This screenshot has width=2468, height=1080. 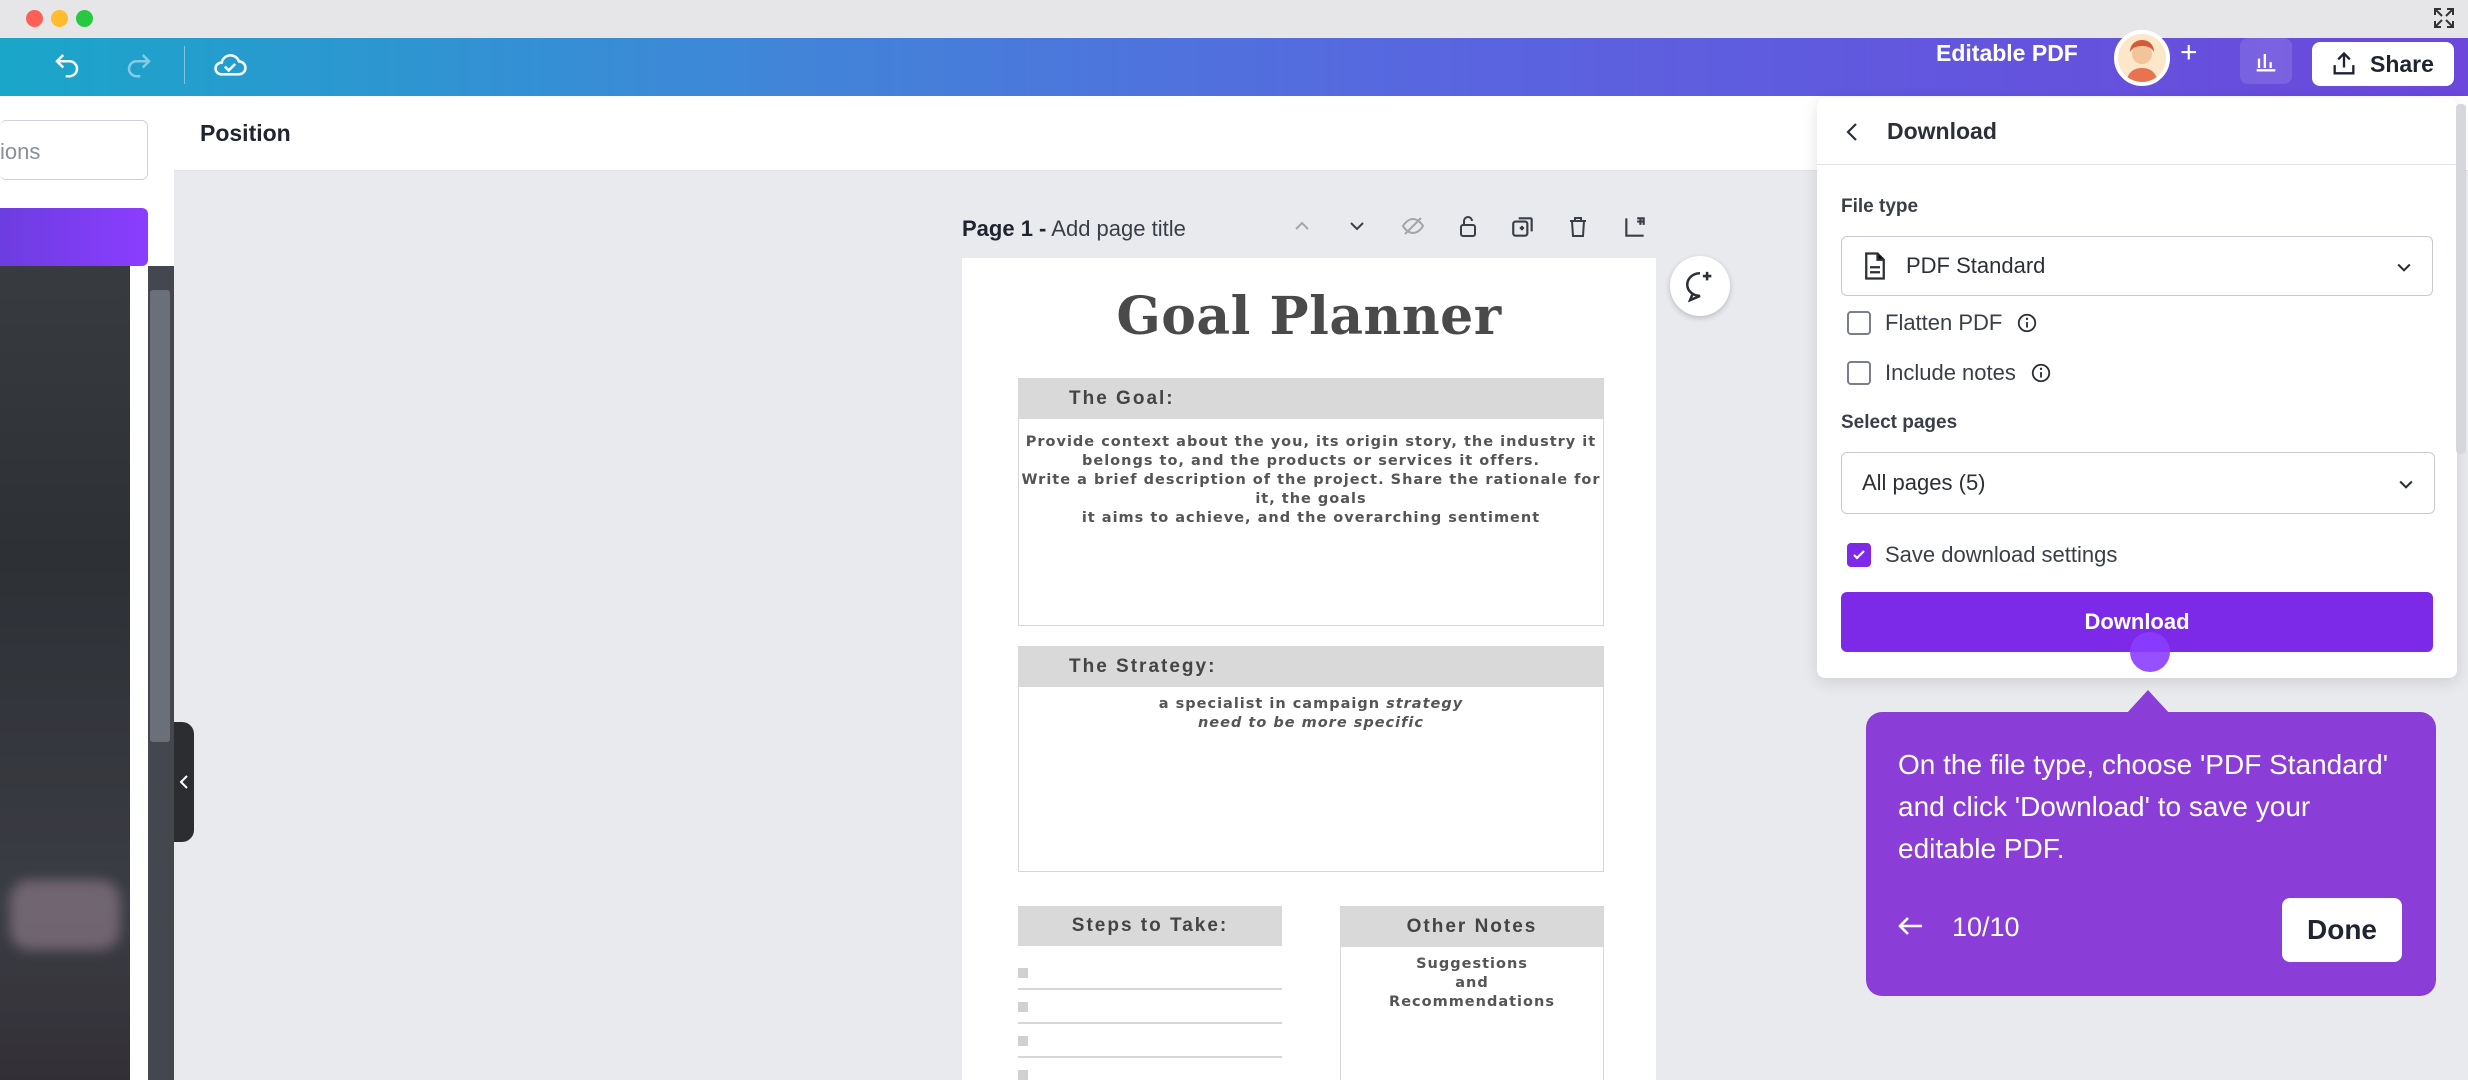 I want to click on save-settings-checkbox, so click(x=1859, y=555).